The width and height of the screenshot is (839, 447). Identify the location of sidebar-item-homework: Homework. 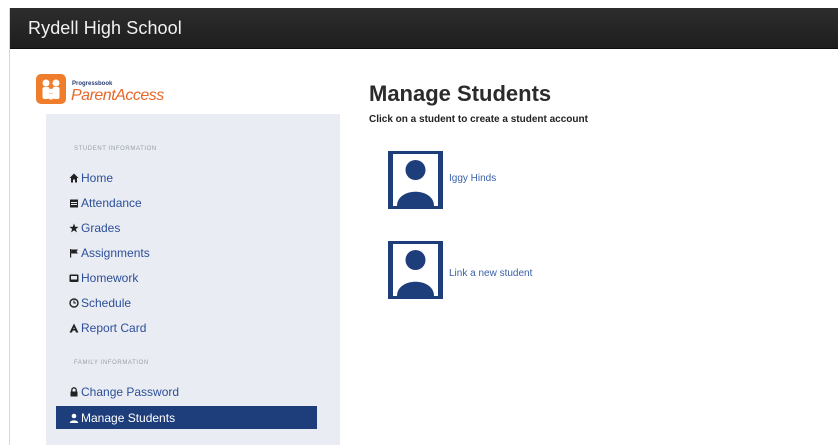
(103, 278).